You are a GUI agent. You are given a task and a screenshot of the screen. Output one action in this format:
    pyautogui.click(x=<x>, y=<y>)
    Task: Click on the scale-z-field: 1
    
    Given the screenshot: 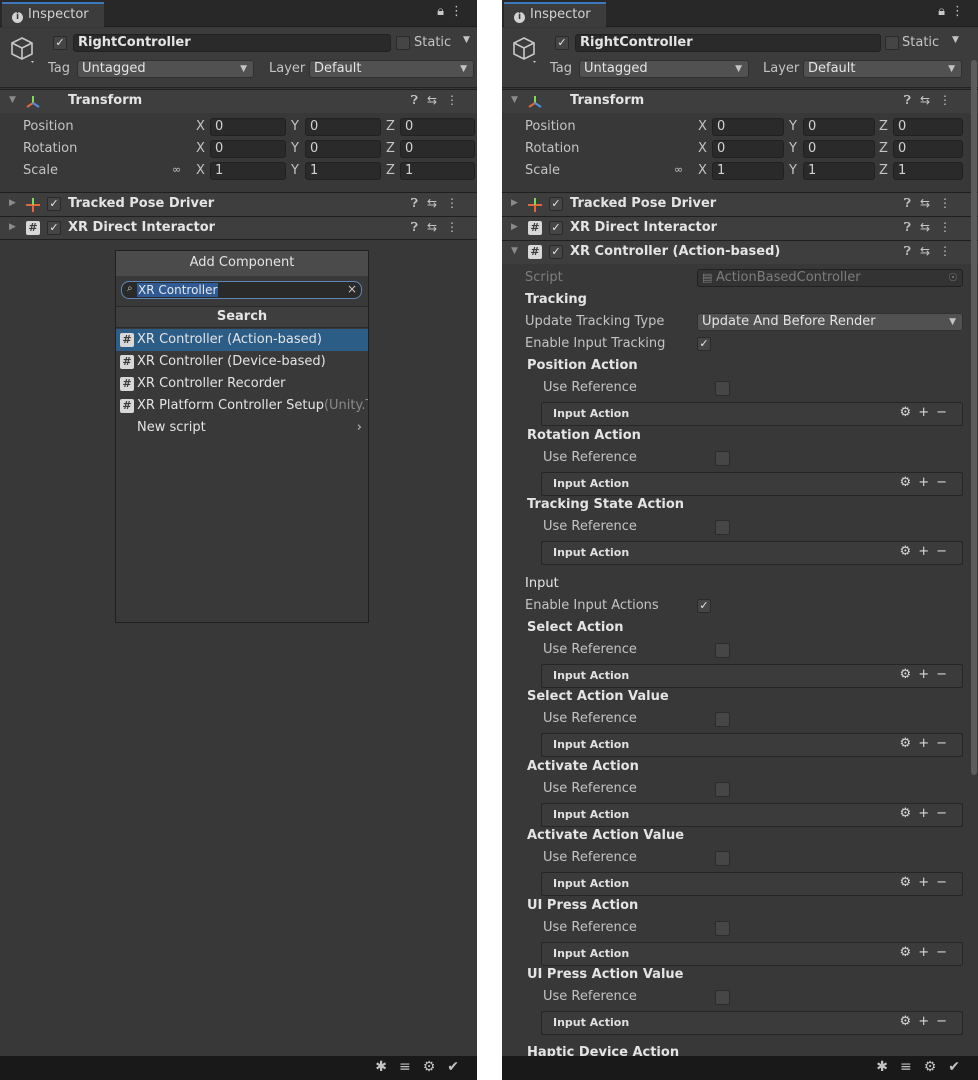 What is the action you would take?
    pyautogui.click(x=928, y=171)
    